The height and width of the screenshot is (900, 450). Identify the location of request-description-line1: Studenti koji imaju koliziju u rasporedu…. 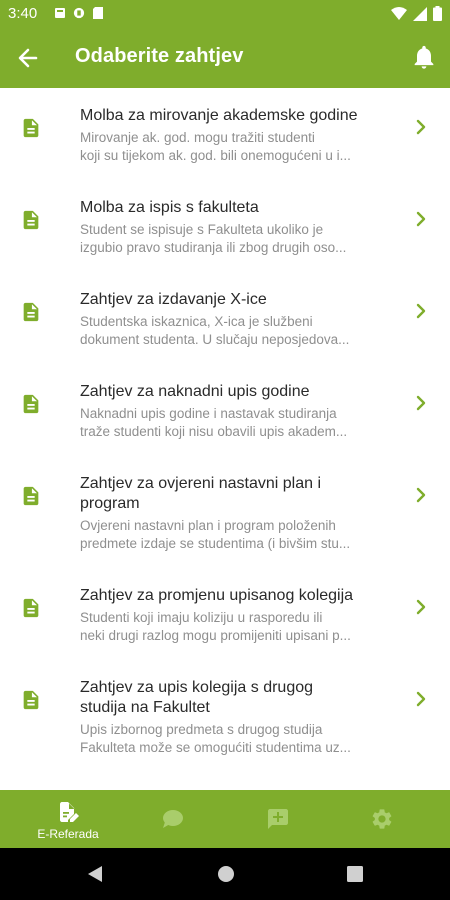
(201, 617).